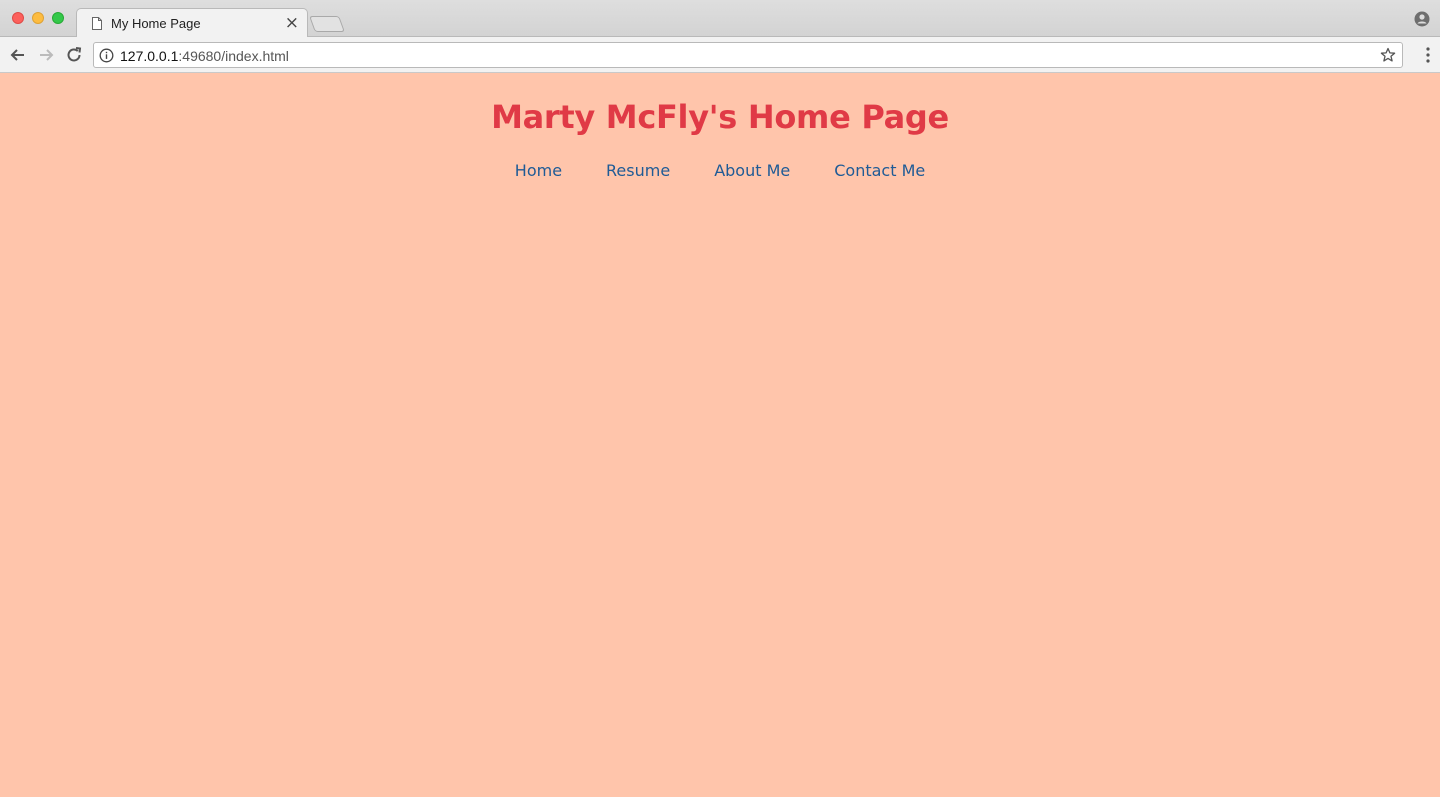 The image size is (1440, 797). What do you see at coordinates (106, 55) in the screenshot?
I see `info-icon` at bounding box center [106, 55].